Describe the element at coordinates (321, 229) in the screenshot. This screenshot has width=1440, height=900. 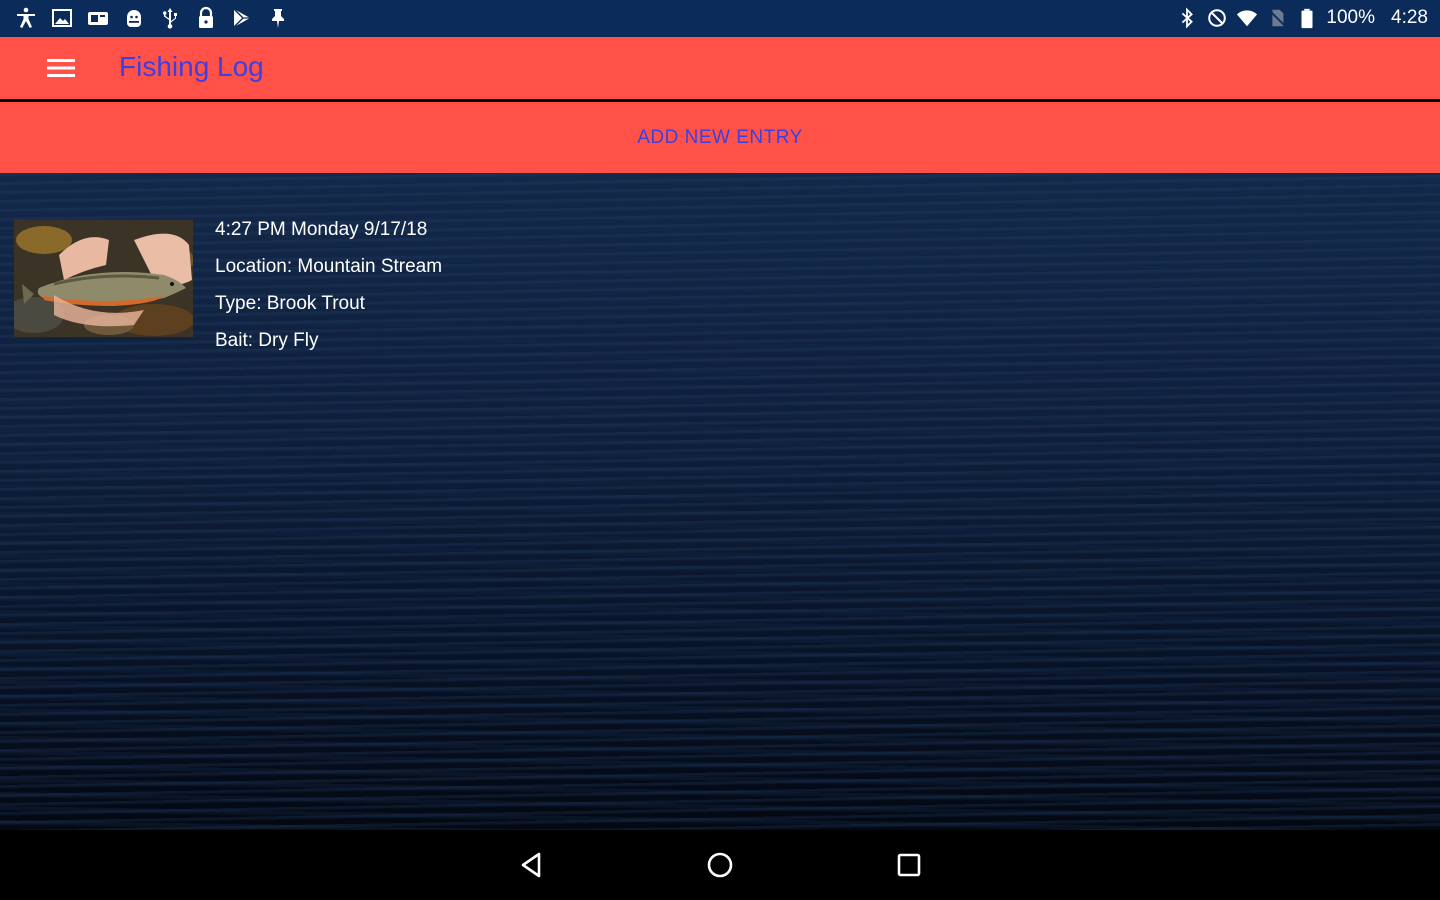
I see `entry-timestamp: 4:27 PM Monday 9/17/18` at that location.